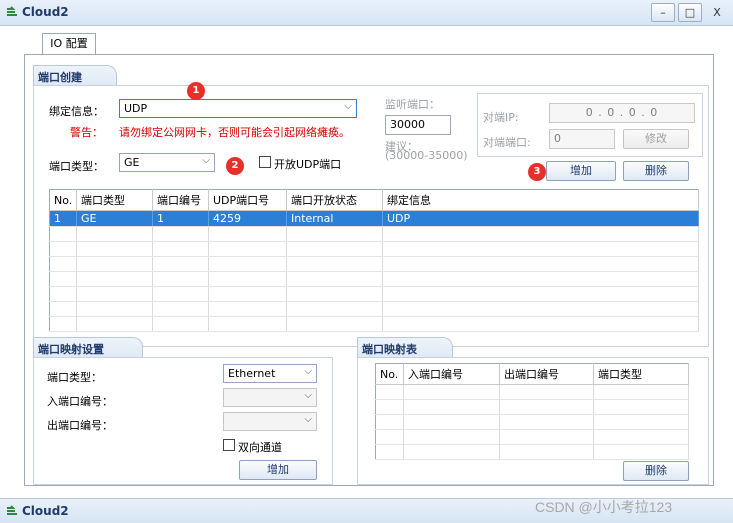 The image size is (733, 523). Describe the element at coordinates (45, 511) in the screenshot. I see `taskbar-title: Cloud2` at that location.